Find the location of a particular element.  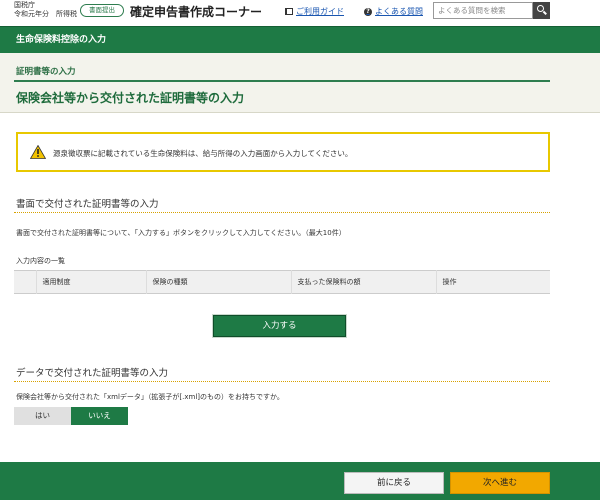

input-list-label: 入力内容の一覧 is located at coordinates (40, 261).